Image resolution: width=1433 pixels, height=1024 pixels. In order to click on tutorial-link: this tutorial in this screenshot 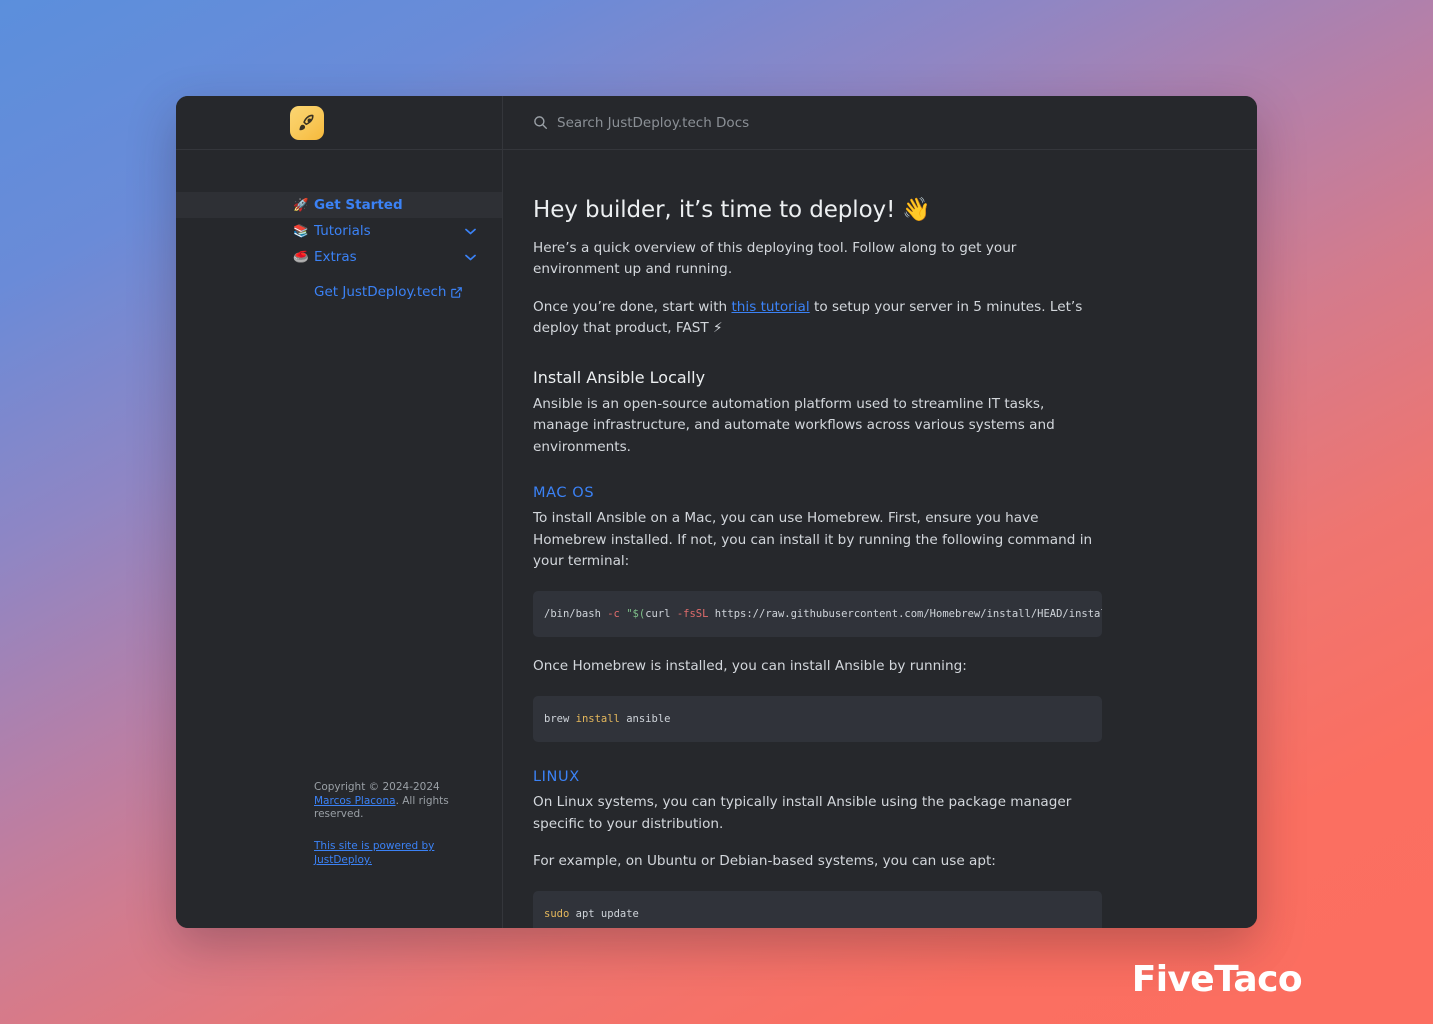, I will do `click(770, 307)`.